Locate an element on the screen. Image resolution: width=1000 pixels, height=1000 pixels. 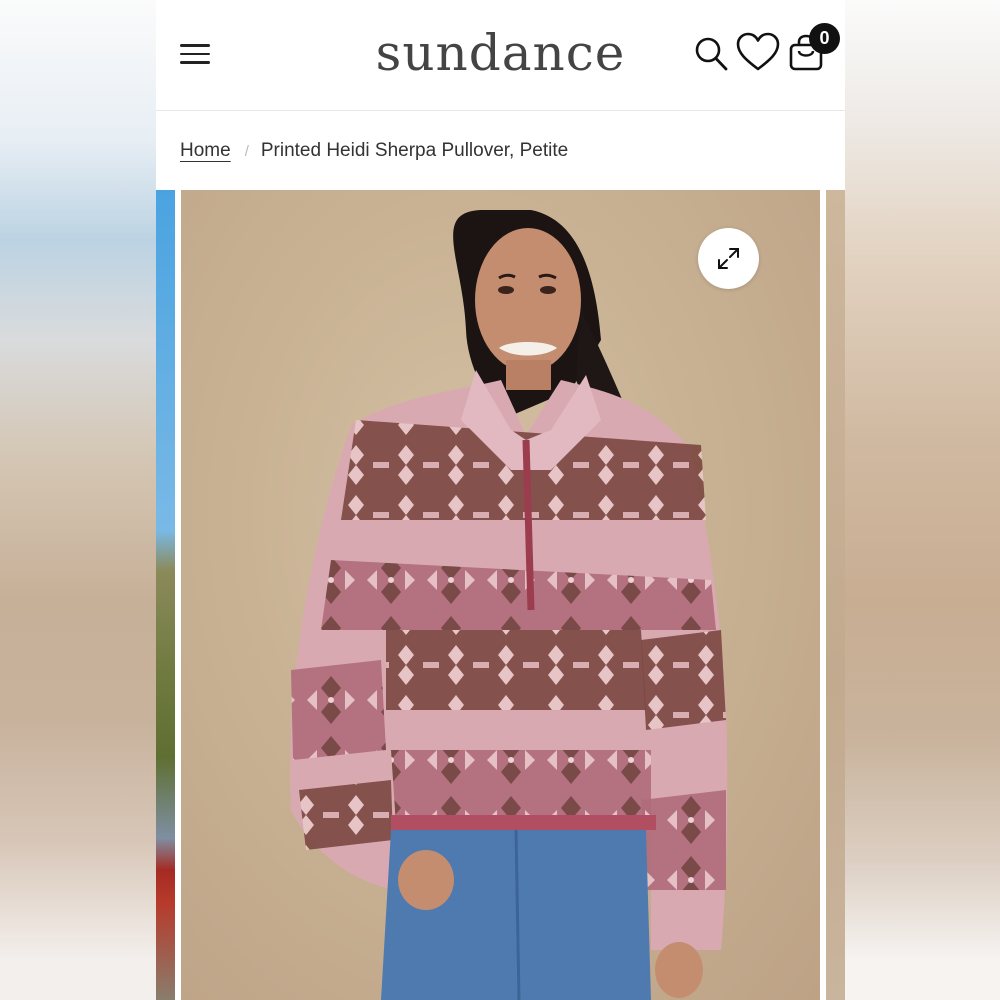
previous-slide-image is located at coordinates (165, 595).